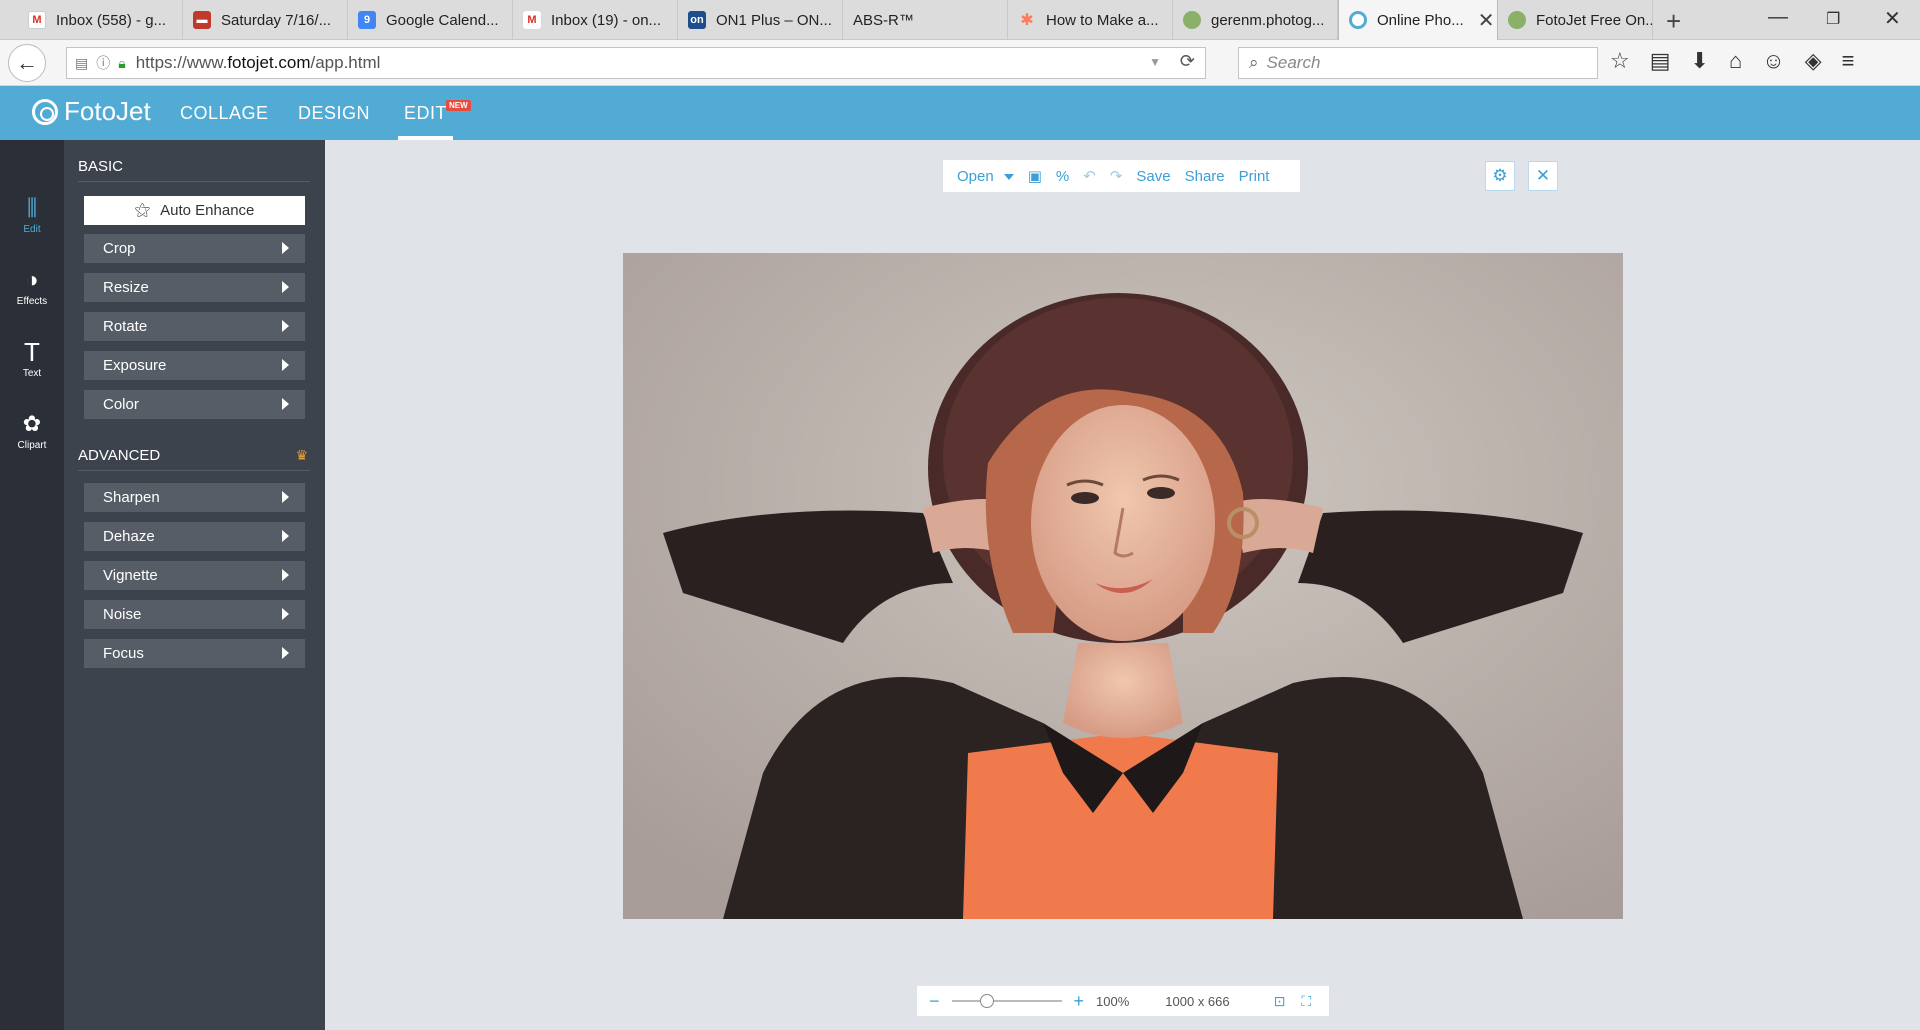  I want to click on info-icon: ⓘ, so click(103, 63).